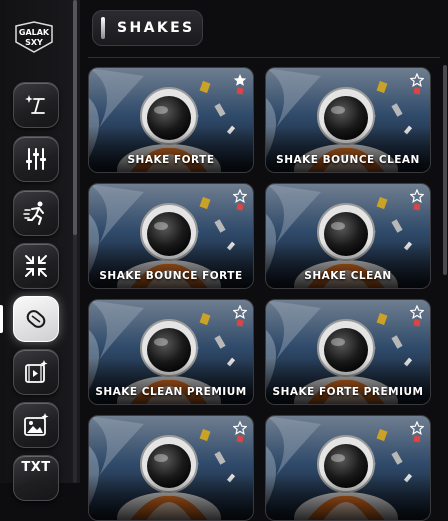 This screenshot has width=448, height=521. I want to click on sparkle-text-icon, so click(35, 104).